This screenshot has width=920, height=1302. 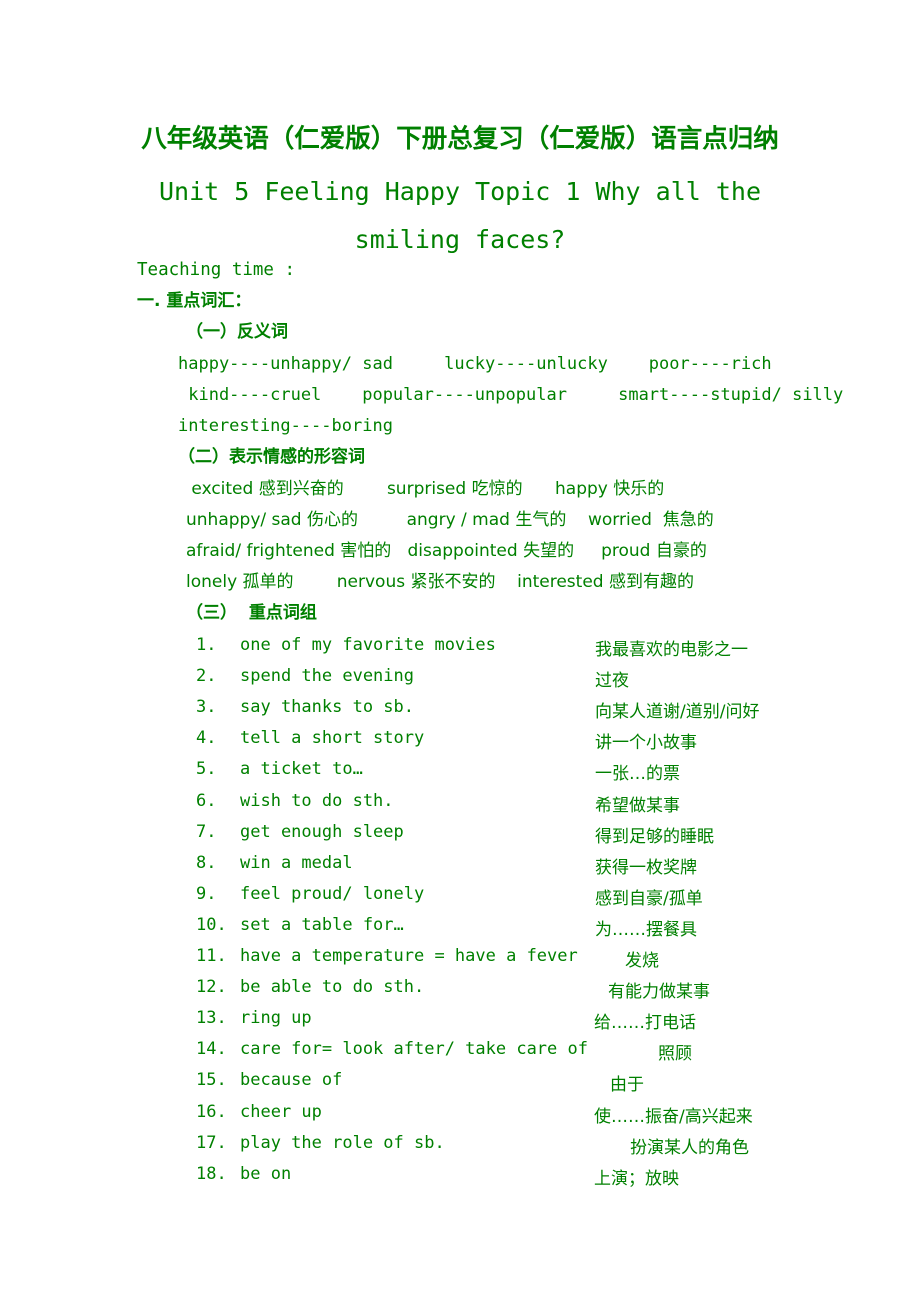 I want to click on phrase-chinese: 给……打电话, so click(x=645, y=1023).